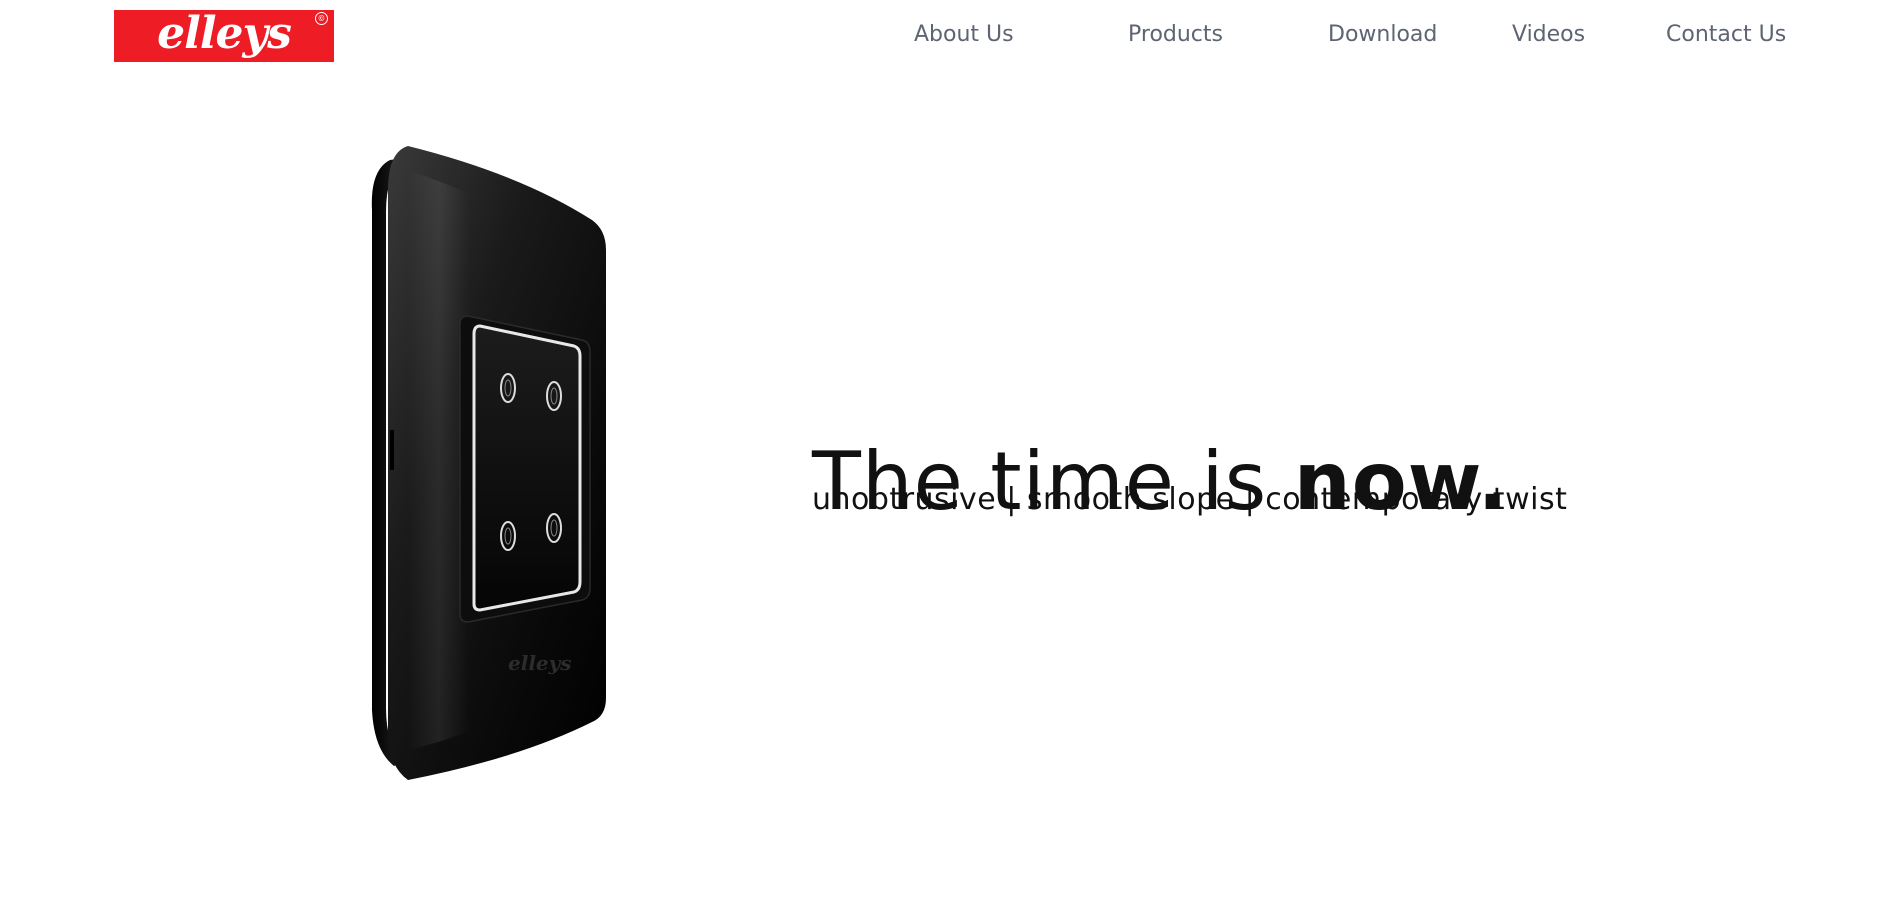  What do you see at coordinates (488, 463) in the screenshot?
I see `switch-plate-illustration: elleys` at bounding box center [488, 463].